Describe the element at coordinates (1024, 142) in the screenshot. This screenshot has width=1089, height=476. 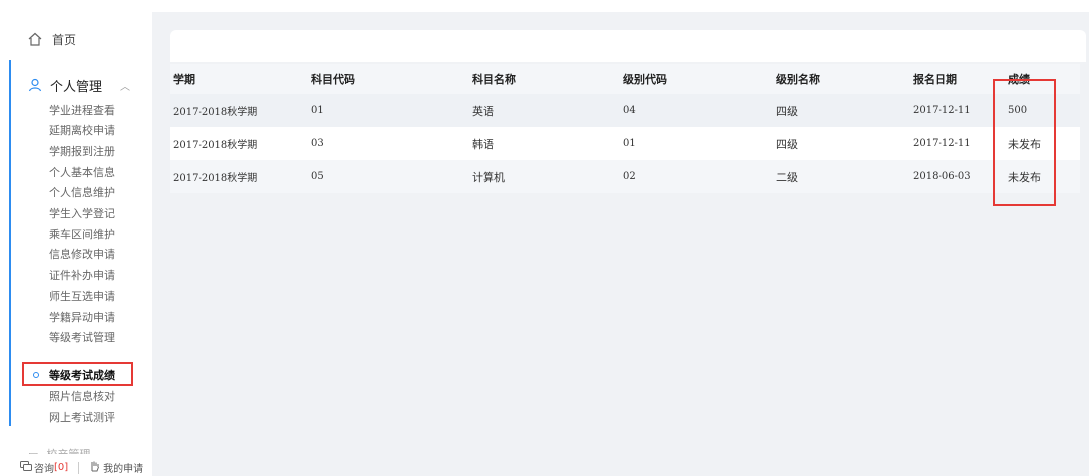
I see `score-column-highlight` at that location.